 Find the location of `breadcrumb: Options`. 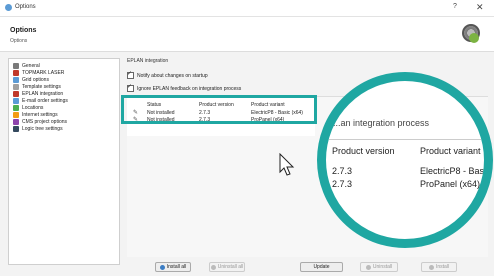

breadcrumb: Options is located at coordinates (19, 41).